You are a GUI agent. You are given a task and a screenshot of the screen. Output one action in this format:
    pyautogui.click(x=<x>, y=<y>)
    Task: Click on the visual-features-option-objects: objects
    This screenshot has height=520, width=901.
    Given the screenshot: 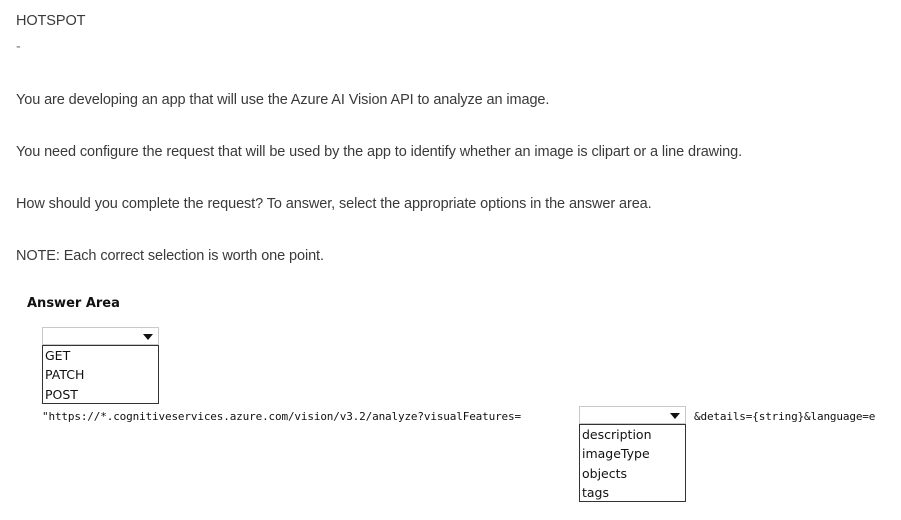 What is the action you would take?
    pyautogui.click(x=632, y=473)
    